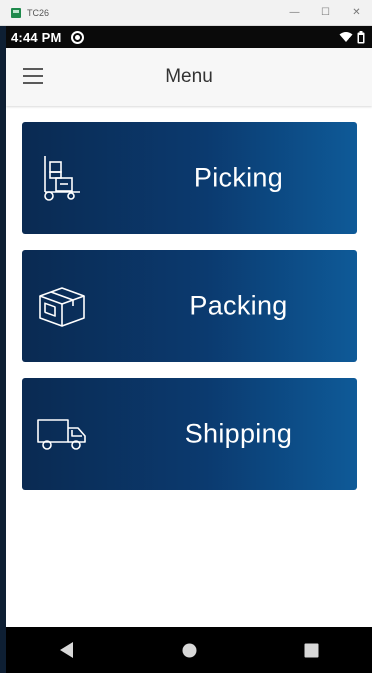 This screenshot has width=372, height=673. Describe the element at coordinates (186, 13) in the screenshot. I see `emulator-title-bar: TC26 — ☐ ✕` at that location.